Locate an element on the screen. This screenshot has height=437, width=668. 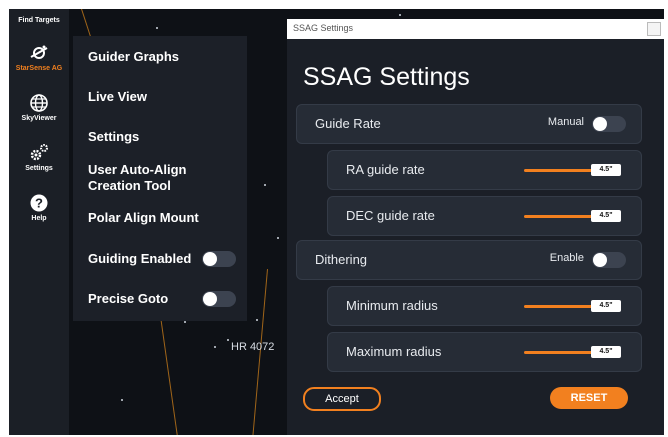
minimum-radius-value: 4.5" is located at coordinates (606, 306).